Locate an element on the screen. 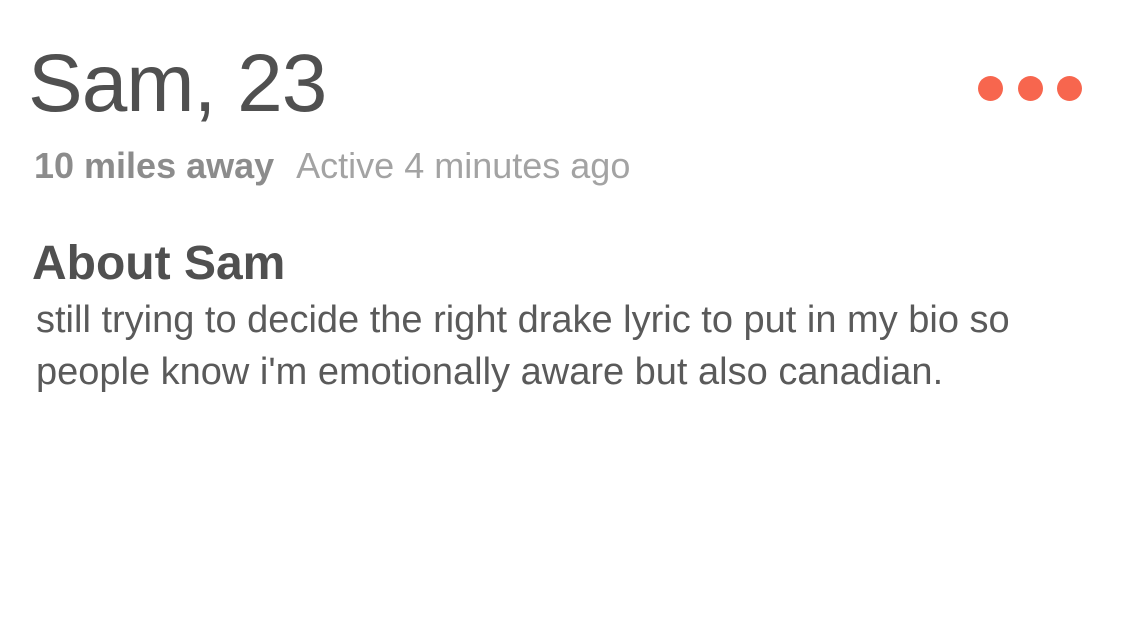 The height and width of the screenshot is (640, 1136). active-status: Active 4 minutes ago is located at coordinates (463, 165).